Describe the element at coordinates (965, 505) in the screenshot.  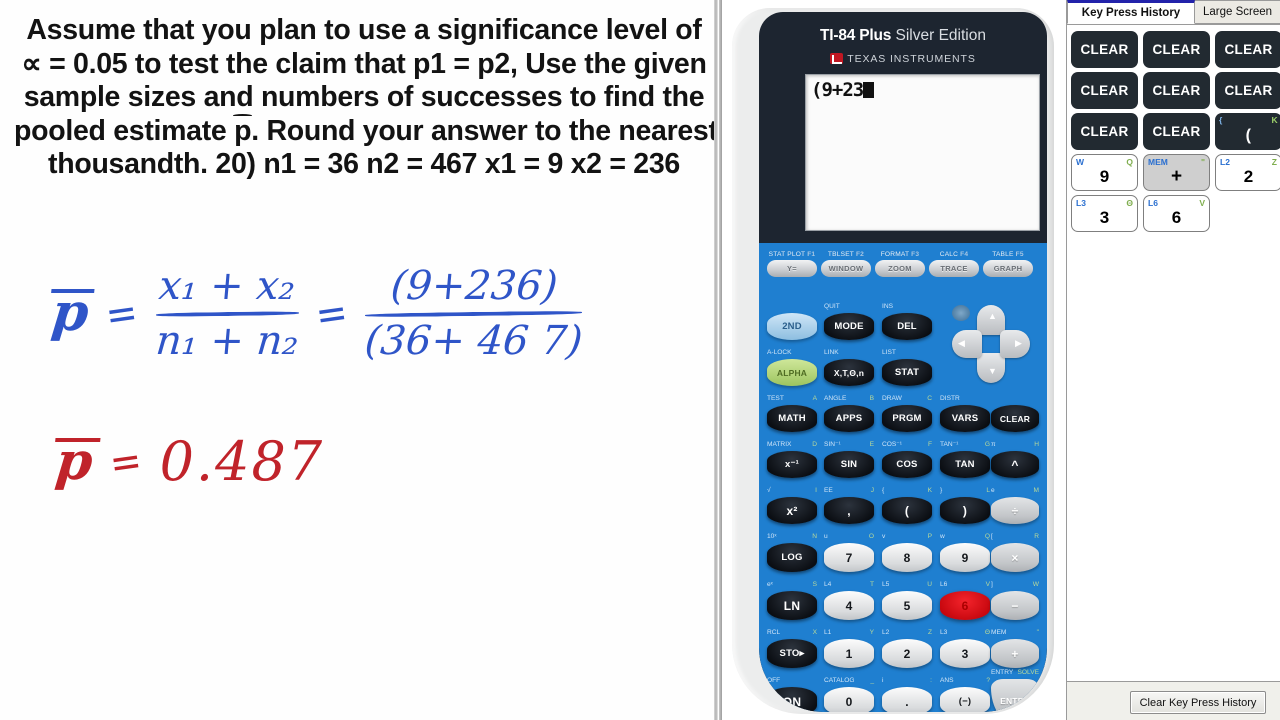
I see `calc-key-key: } L)` at that location.